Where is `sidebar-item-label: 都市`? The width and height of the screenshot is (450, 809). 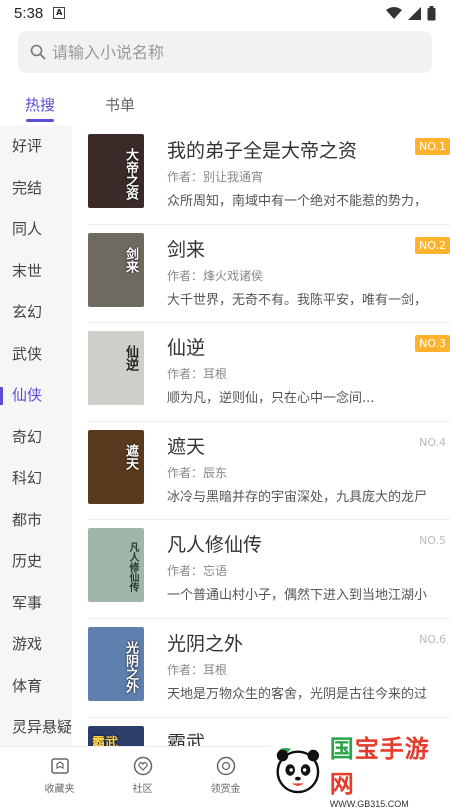
sidebar-item-label: 都市 is located at coordinates (27, 519).